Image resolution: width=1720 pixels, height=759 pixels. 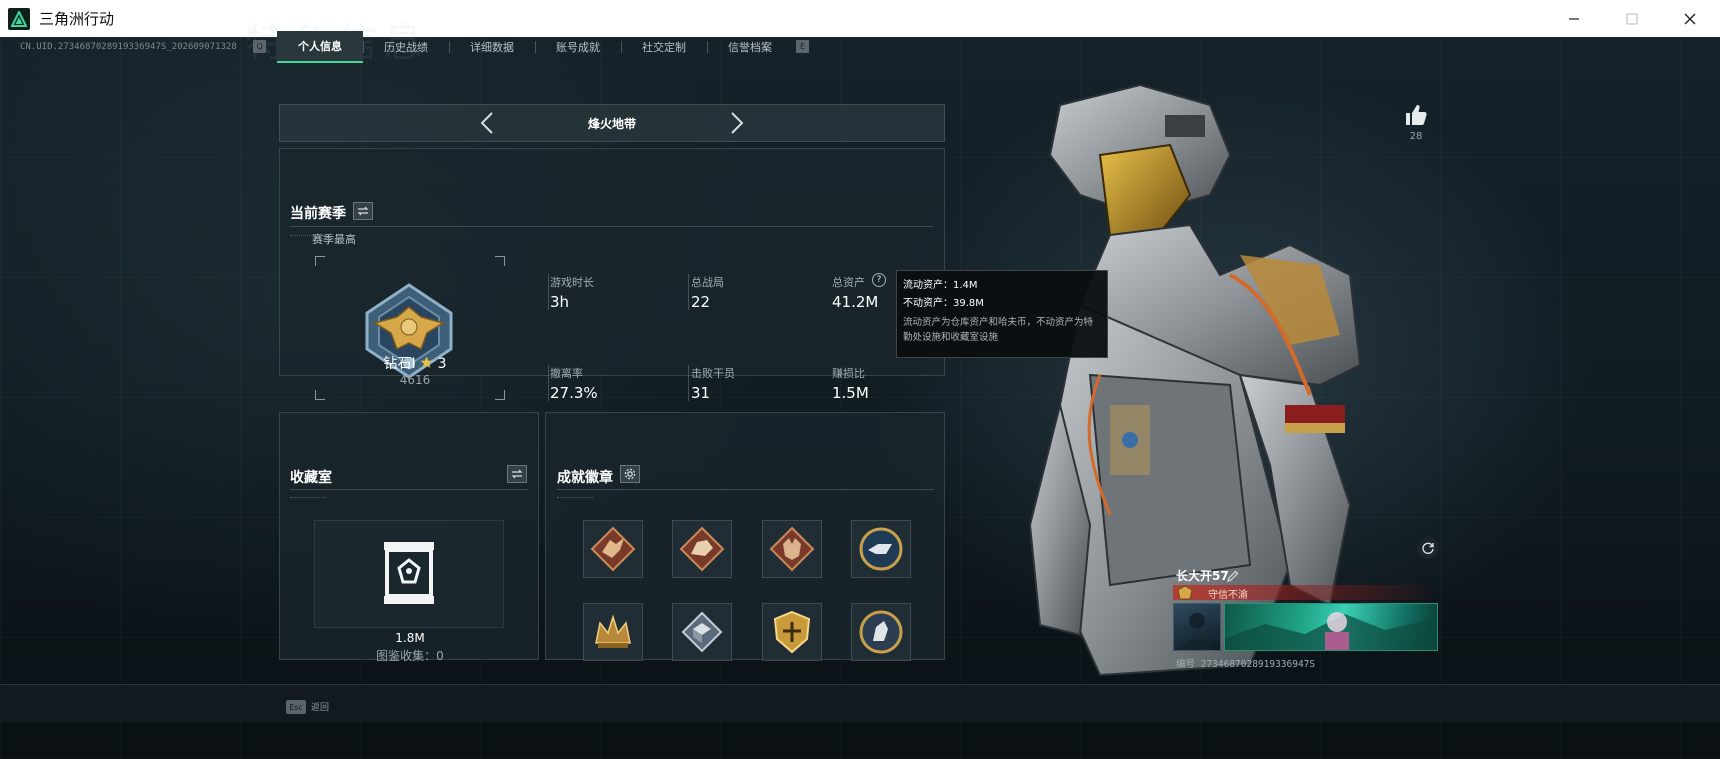 I want to click on stat-total-assets-label: 总资产, so click(x=848, y=282).